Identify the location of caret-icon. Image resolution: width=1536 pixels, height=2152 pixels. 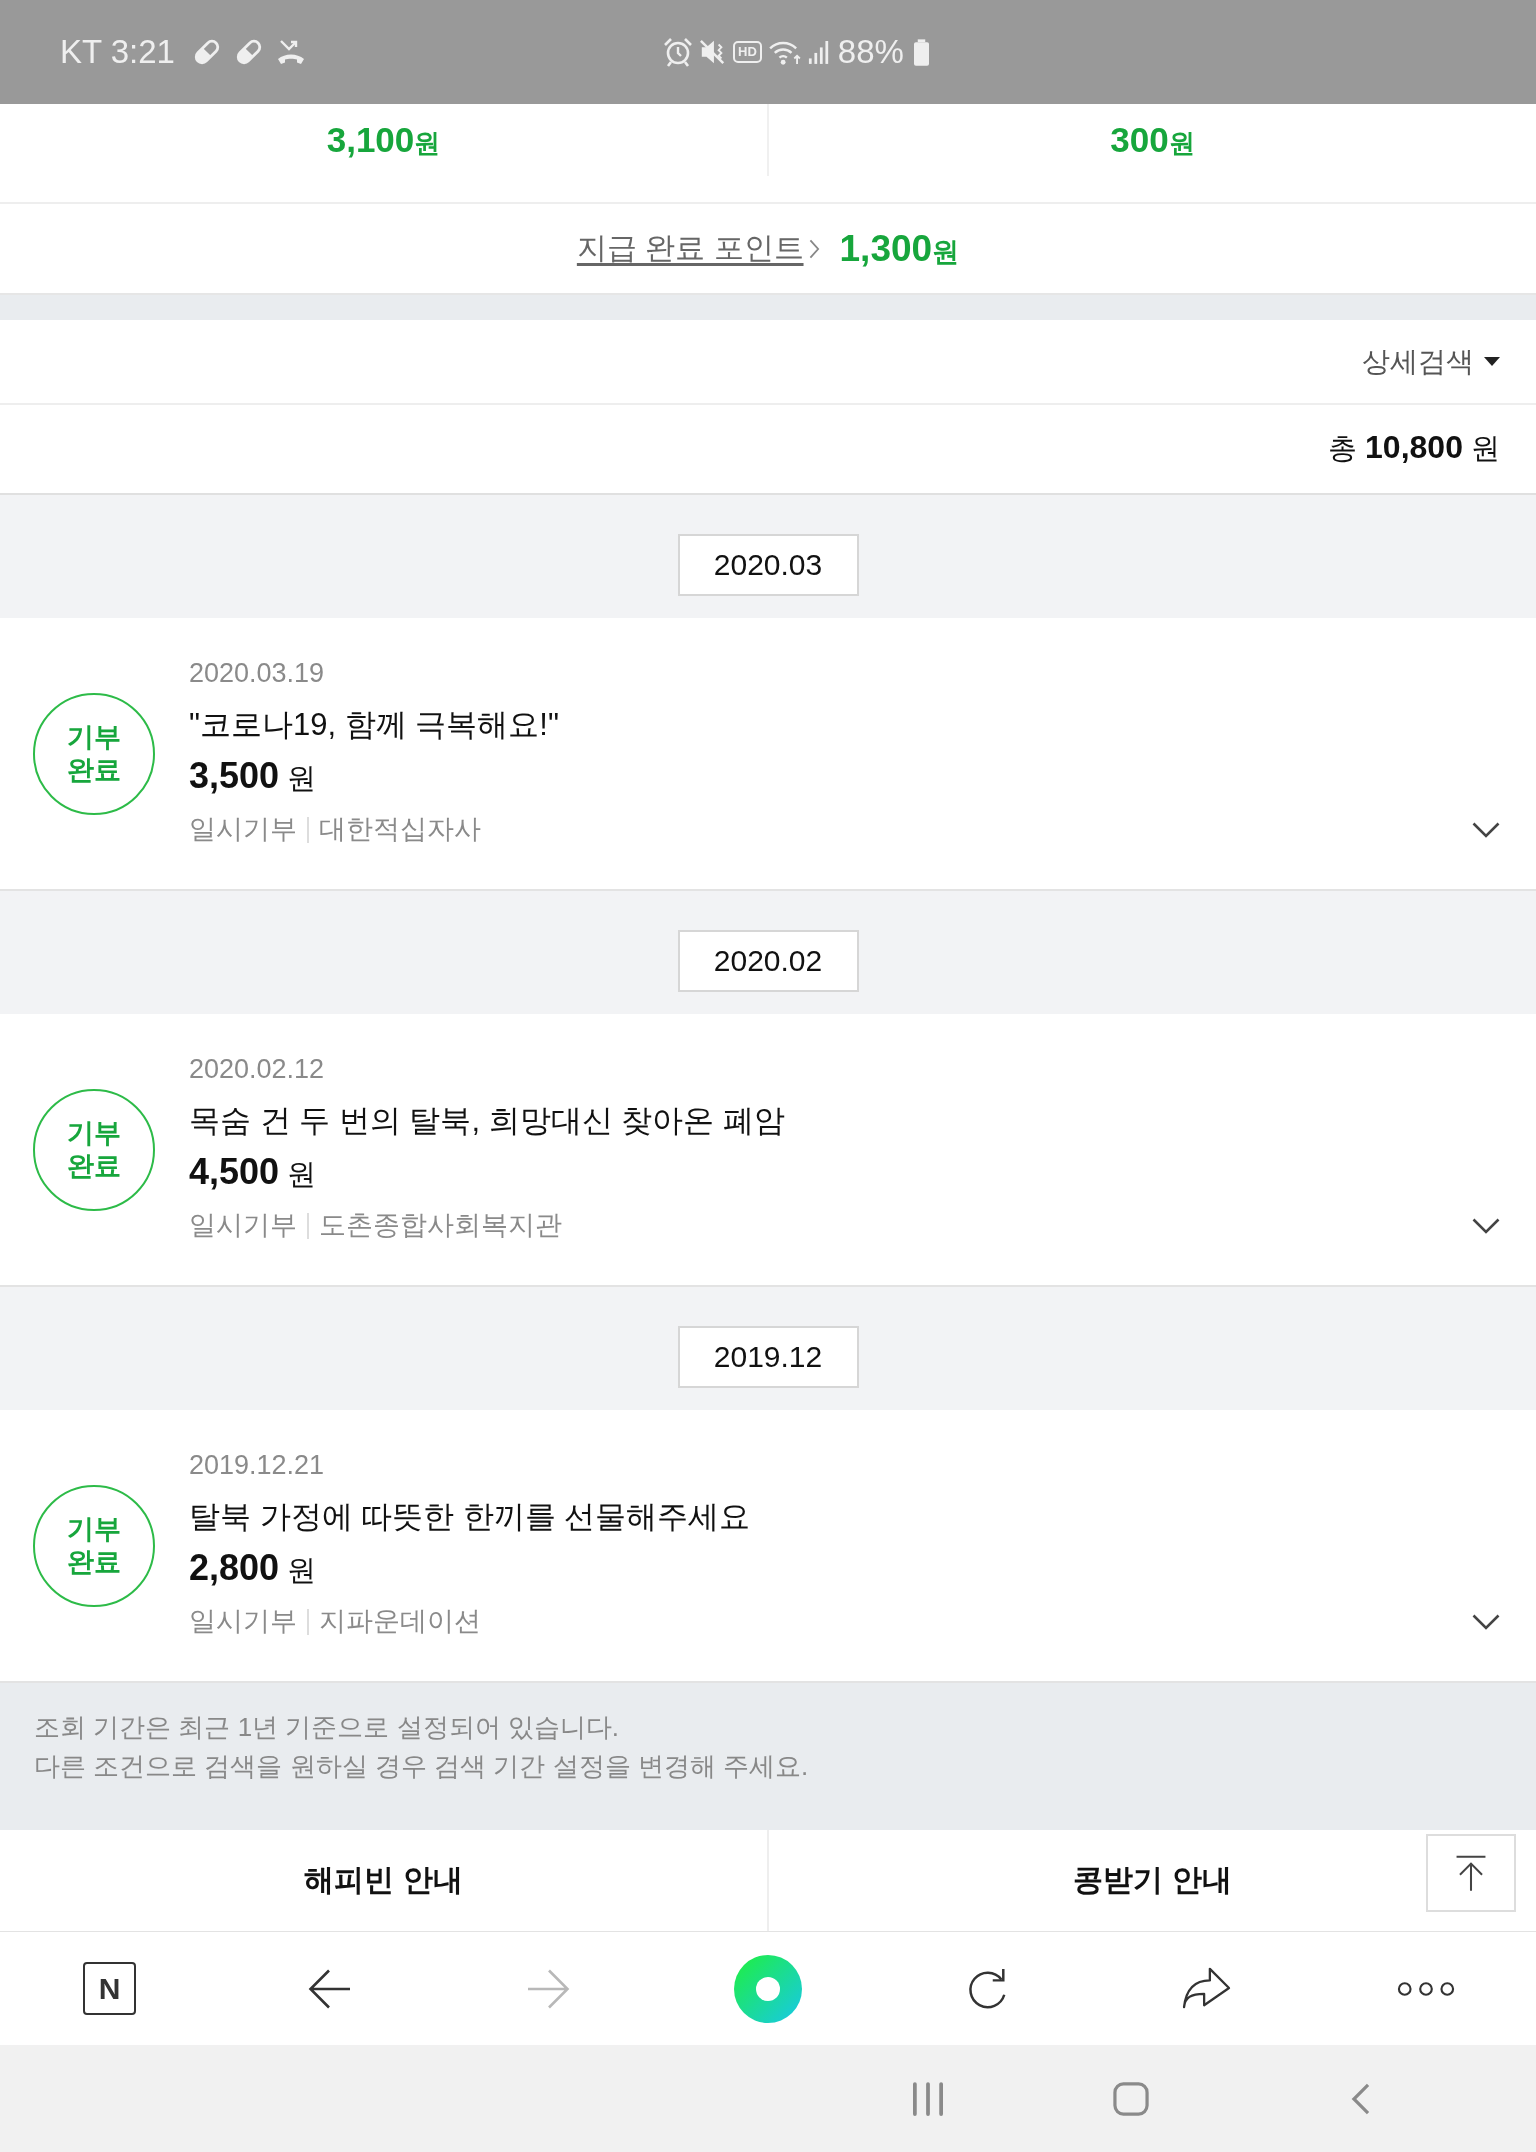
(1492, 361).